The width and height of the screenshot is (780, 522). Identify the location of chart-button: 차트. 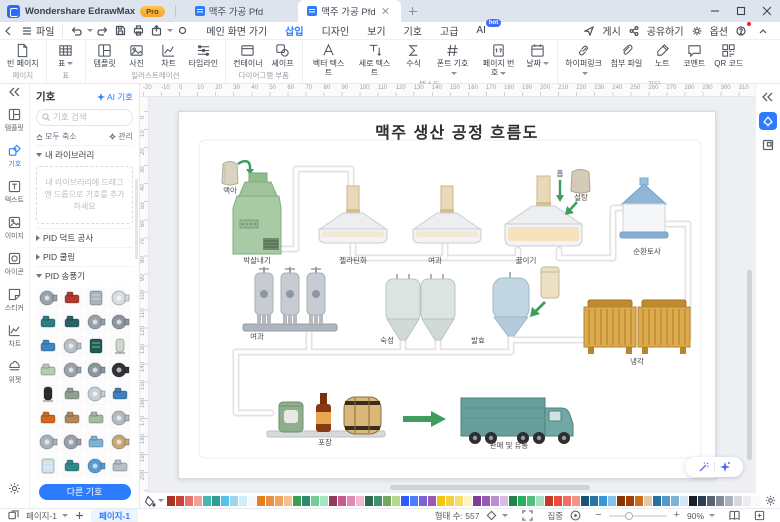
(169, 55).